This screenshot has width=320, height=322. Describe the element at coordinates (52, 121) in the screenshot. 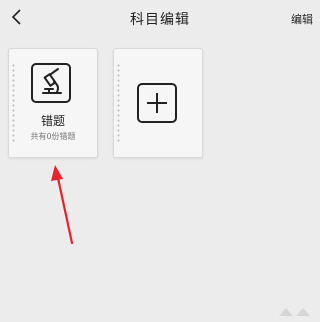

I see `card-name: 错题` at that location.